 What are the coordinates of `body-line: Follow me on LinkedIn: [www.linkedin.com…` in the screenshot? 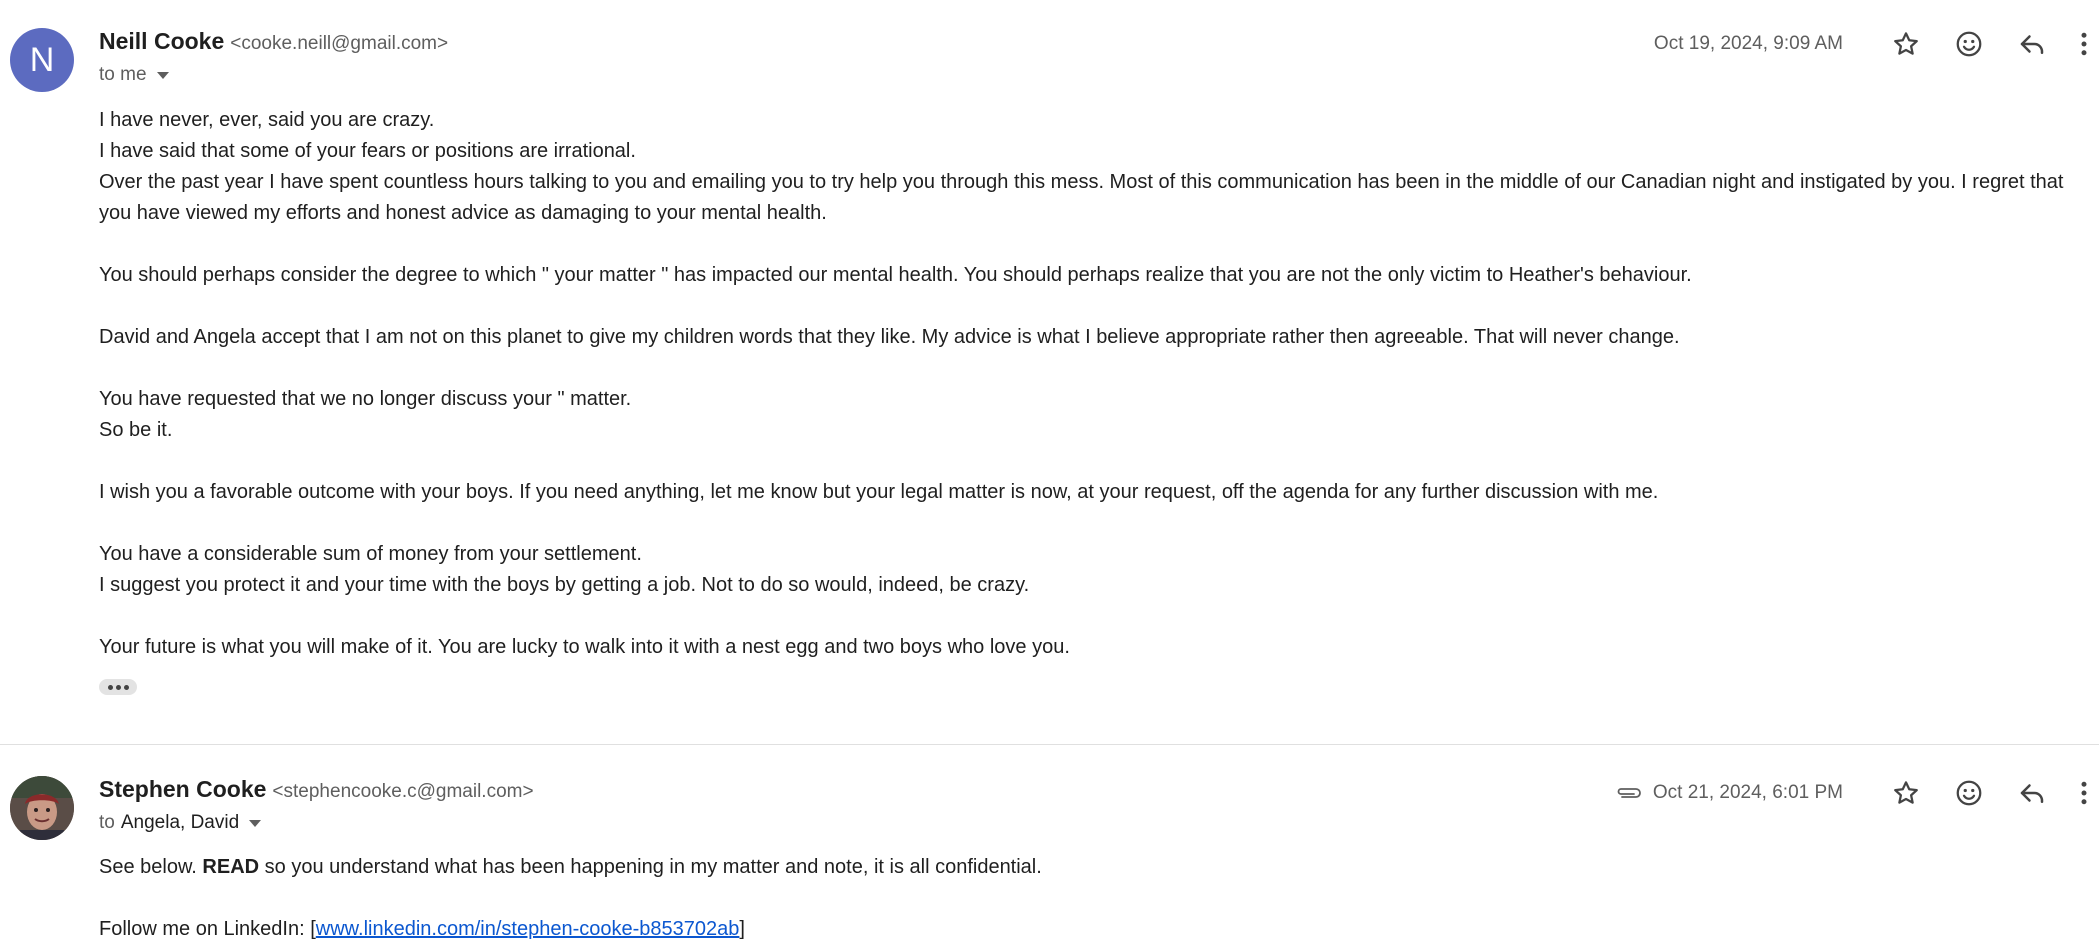 It's located at (1094, 929).